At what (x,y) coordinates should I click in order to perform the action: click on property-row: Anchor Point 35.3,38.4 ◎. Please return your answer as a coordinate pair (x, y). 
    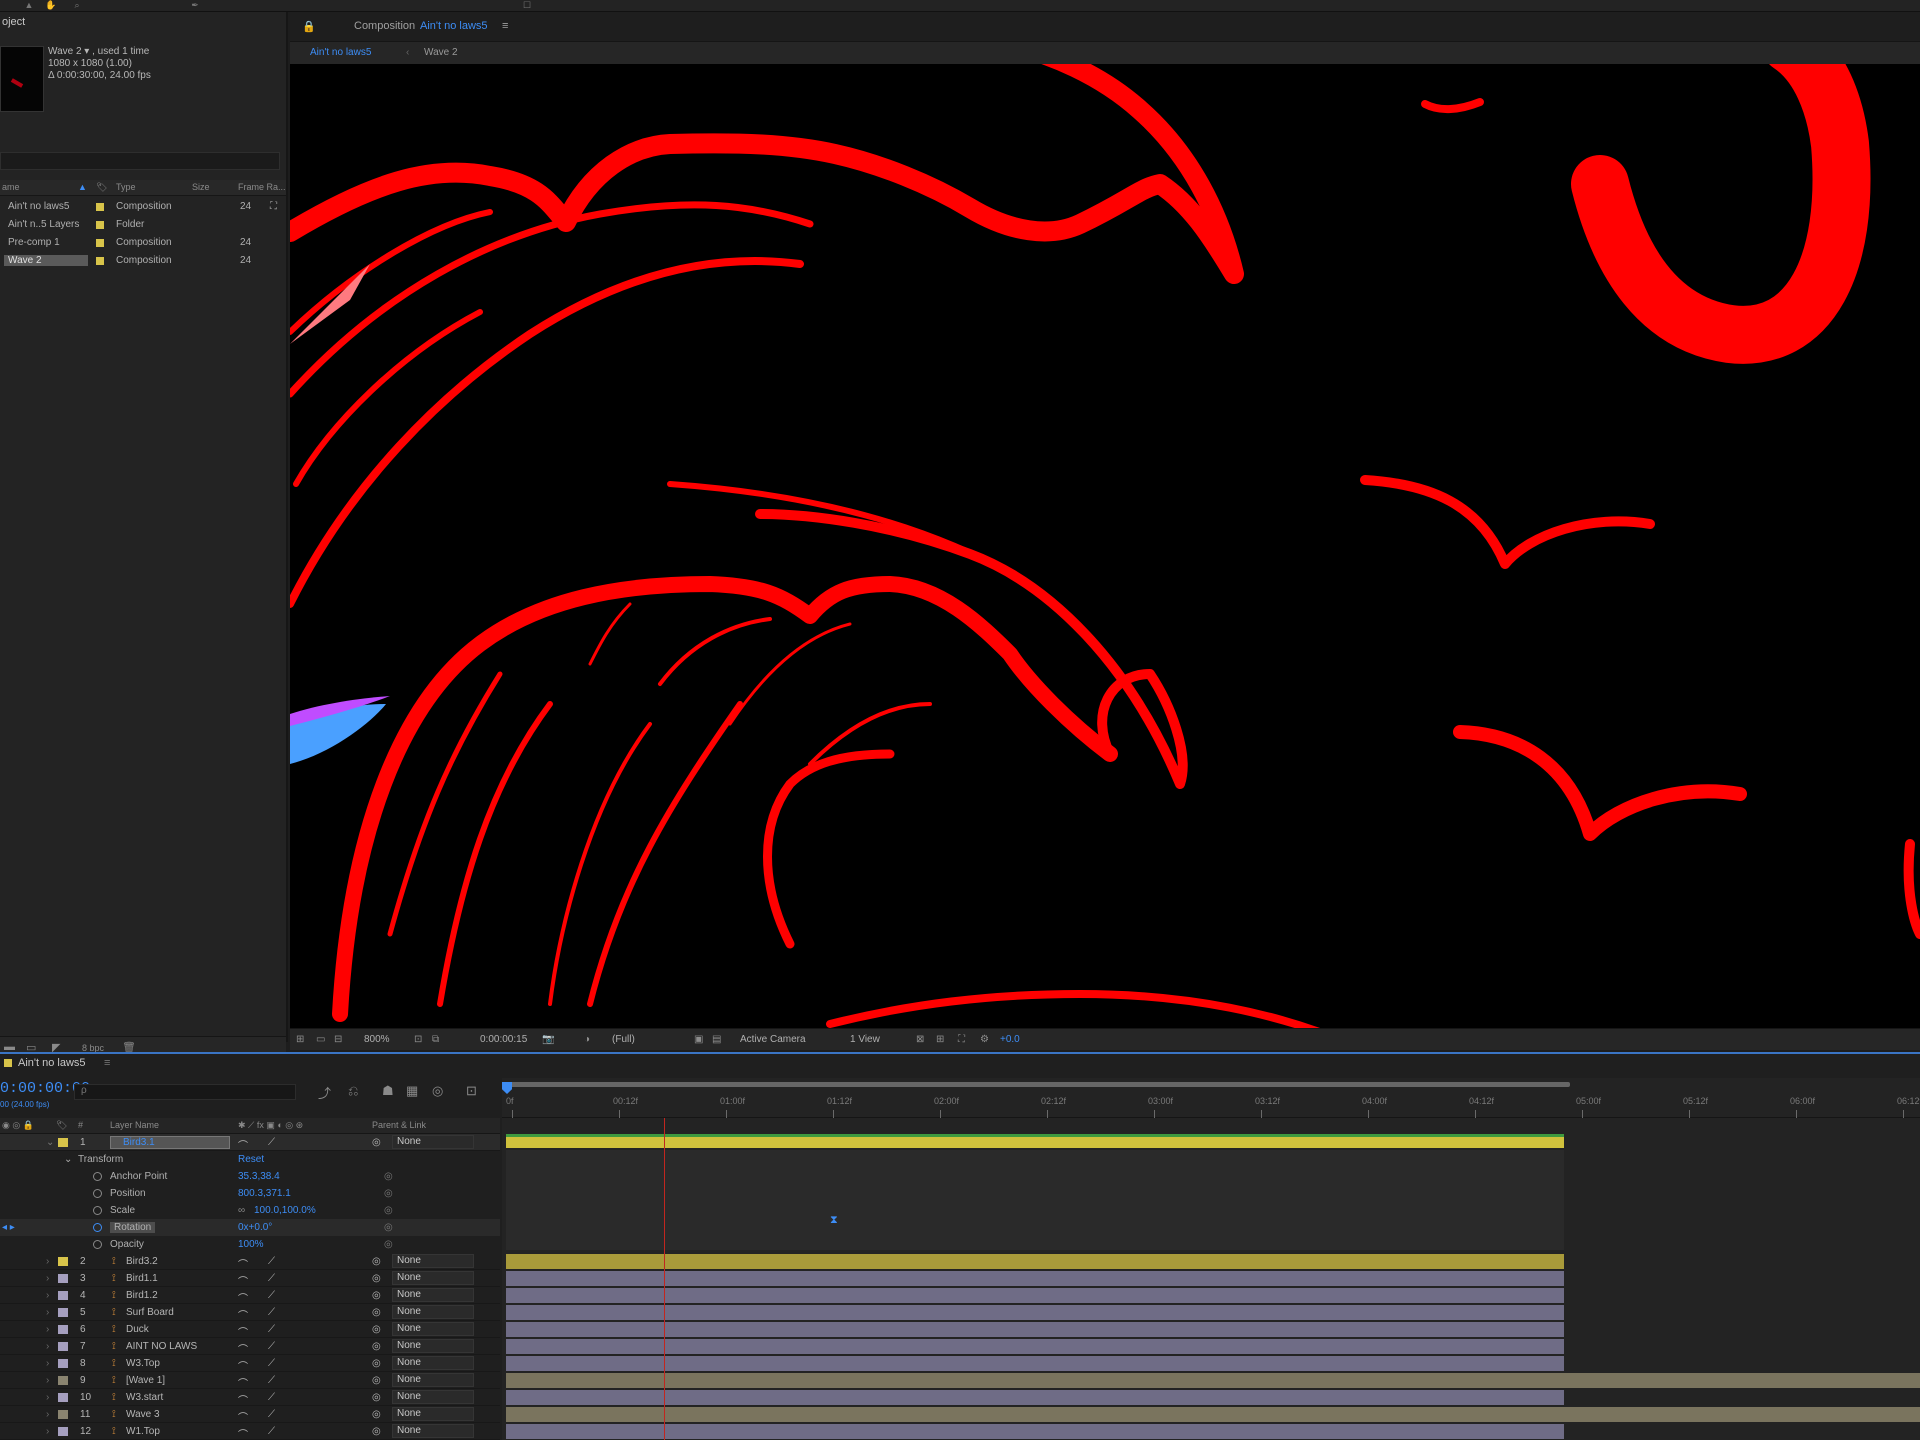
    Looking at the image, I should click on (250, 1176).